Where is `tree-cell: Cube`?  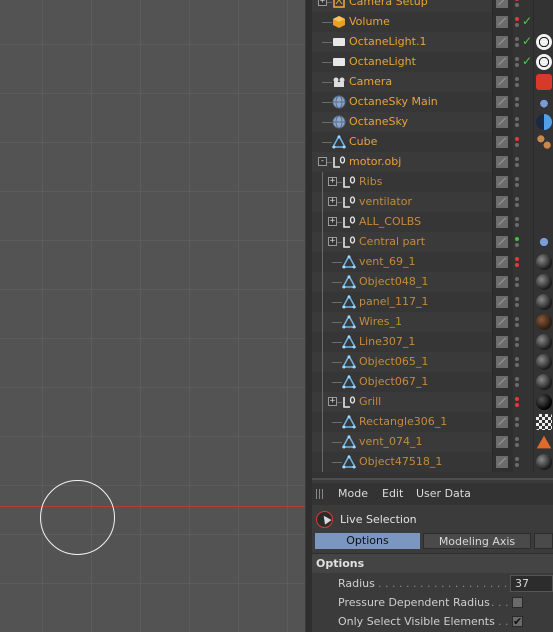
tree-cell: Cube is located at coordinates (402, 142).